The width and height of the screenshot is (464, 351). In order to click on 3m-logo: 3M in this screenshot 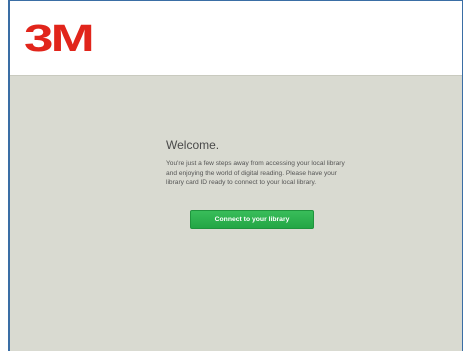, I will do `click(59, 37)`.